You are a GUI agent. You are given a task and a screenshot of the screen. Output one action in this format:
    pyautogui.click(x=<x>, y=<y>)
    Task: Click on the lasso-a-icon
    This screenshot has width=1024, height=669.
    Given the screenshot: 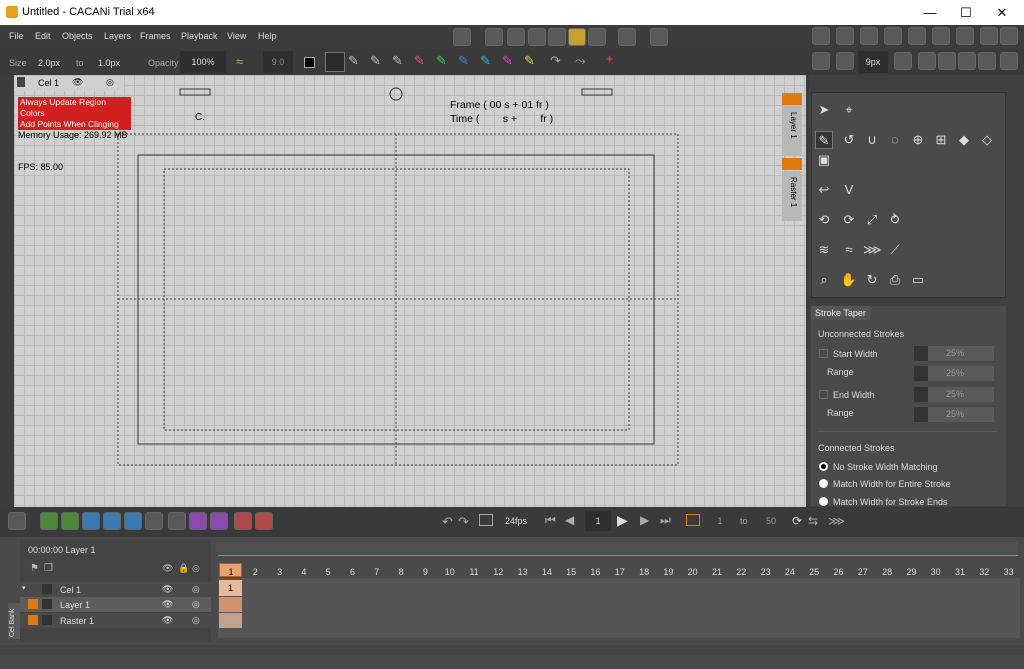 What is the action you would take?
    pyautogui.click(x=821, y=61)
    